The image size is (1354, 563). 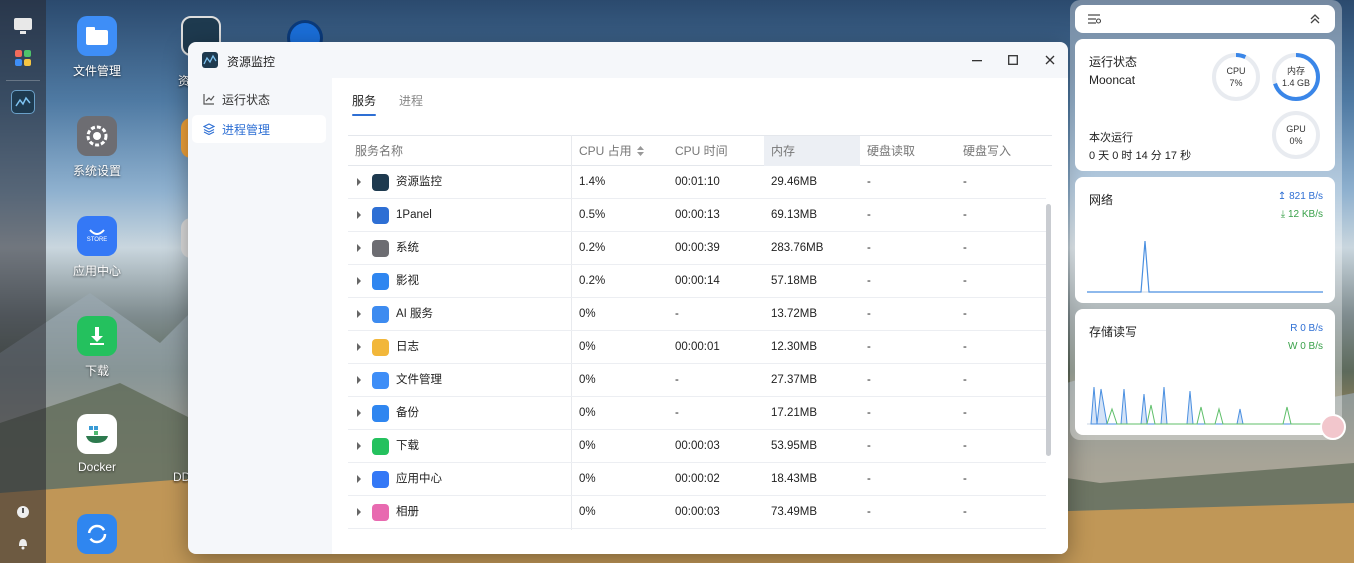 I want to click on photos-icon, so click(x=380, y=512).